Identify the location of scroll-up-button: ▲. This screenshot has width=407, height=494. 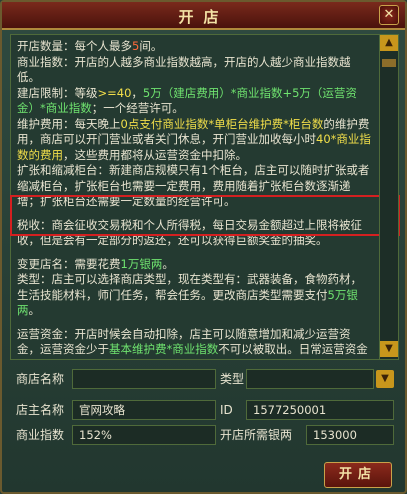
(389, 43).